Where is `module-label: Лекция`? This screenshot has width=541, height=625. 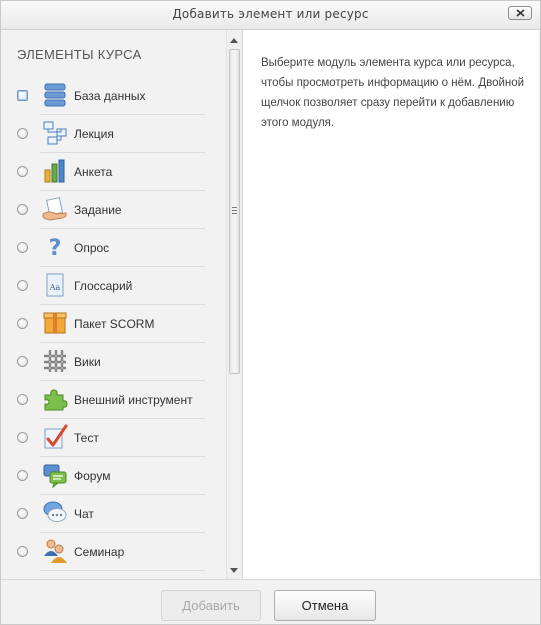 module-label: Лекция is located at coordinates (94, 134).